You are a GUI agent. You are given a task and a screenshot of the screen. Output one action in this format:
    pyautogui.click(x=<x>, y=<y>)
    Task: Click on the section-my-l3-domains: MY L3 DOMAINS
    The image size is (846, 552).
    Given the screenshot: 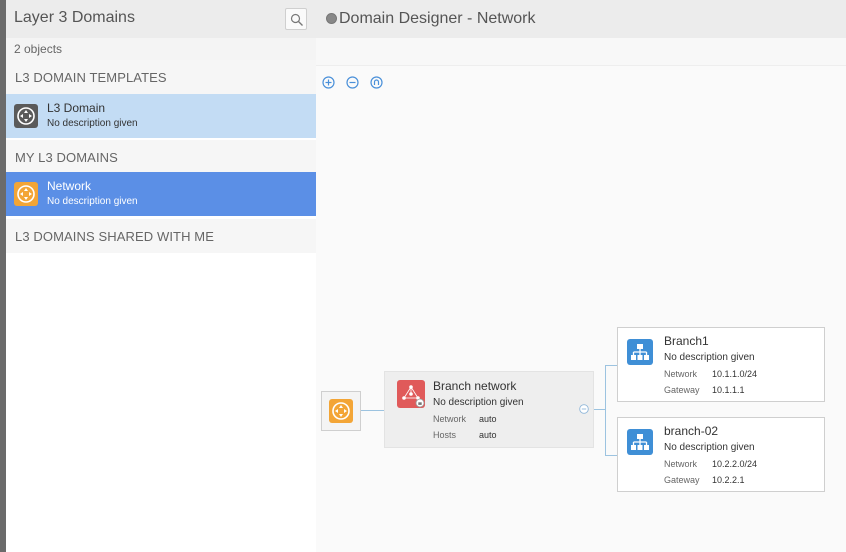 What is the action you would take?
    pyautogui.click(x=161, y=157)
    